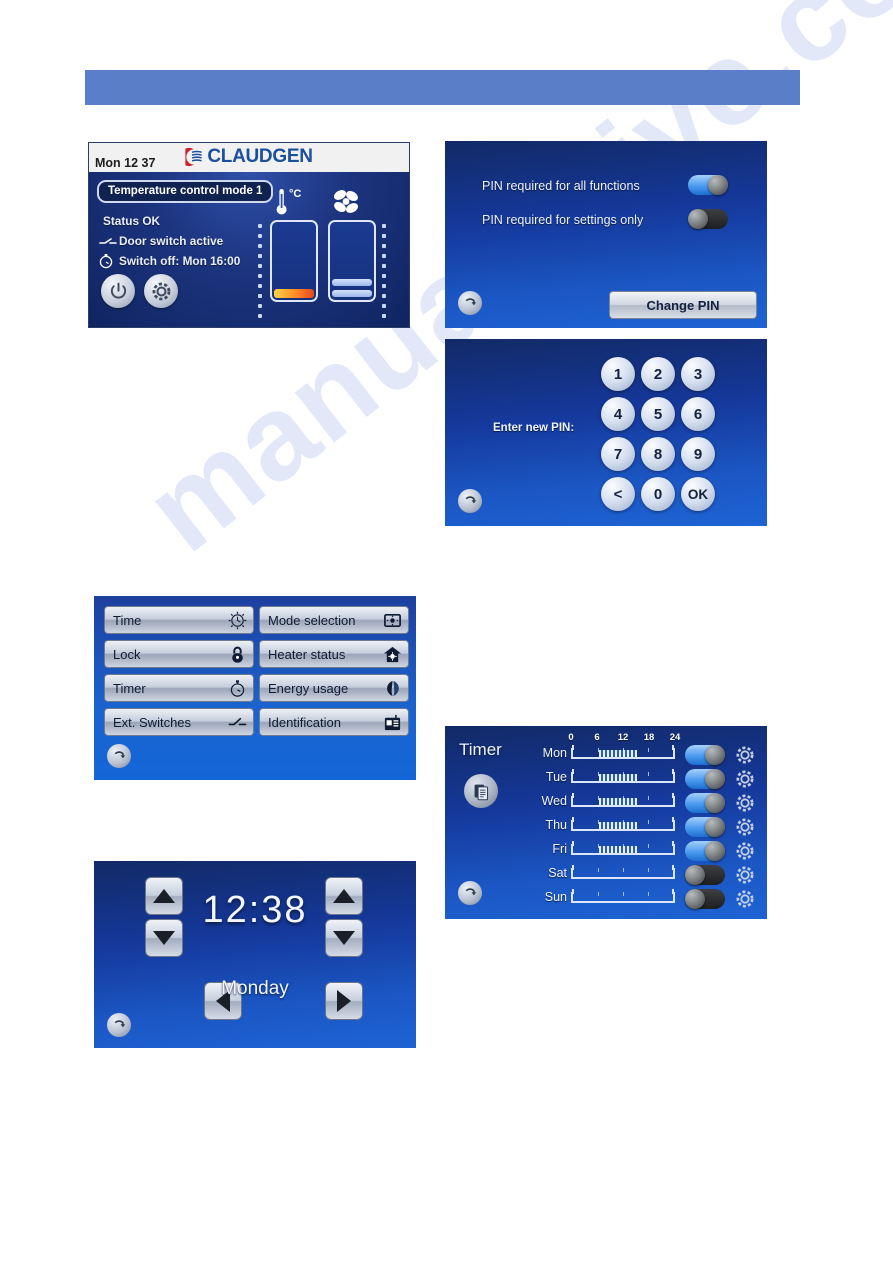  Describe the element at coordinates (334, 688) in the screenshot. I see `menu-item-energy-usage: Energy usage` at that location.